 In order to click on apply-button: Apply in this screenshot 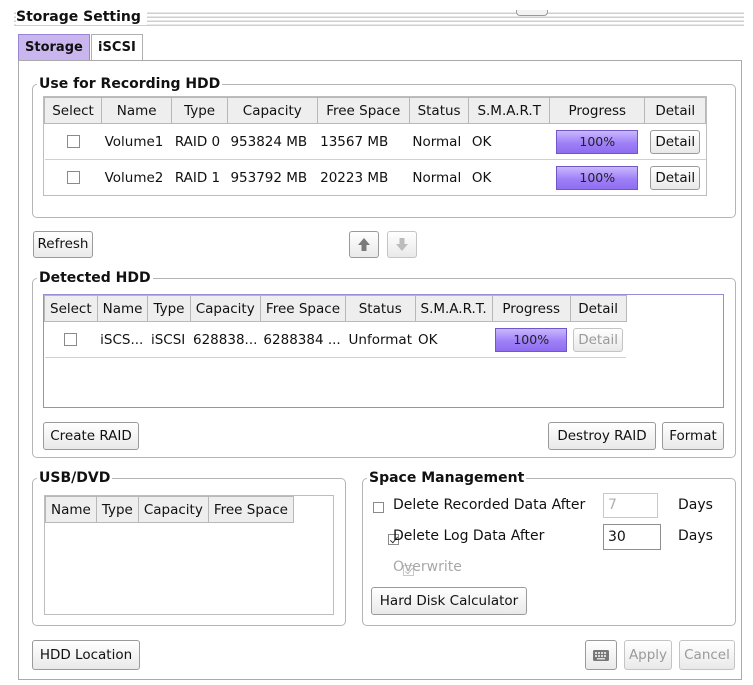, I will do `click(648, 655)`.